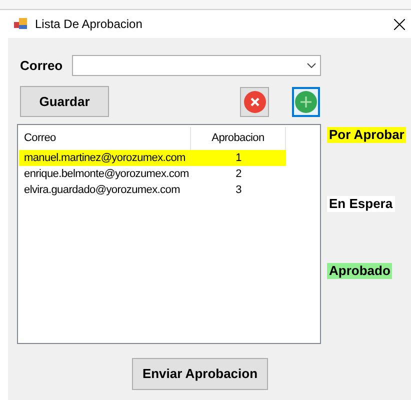 This screenshot has width=411, height=400. Describe the element at coordinates (399, 24) in the screenshot. I see `close-icon` at that location.